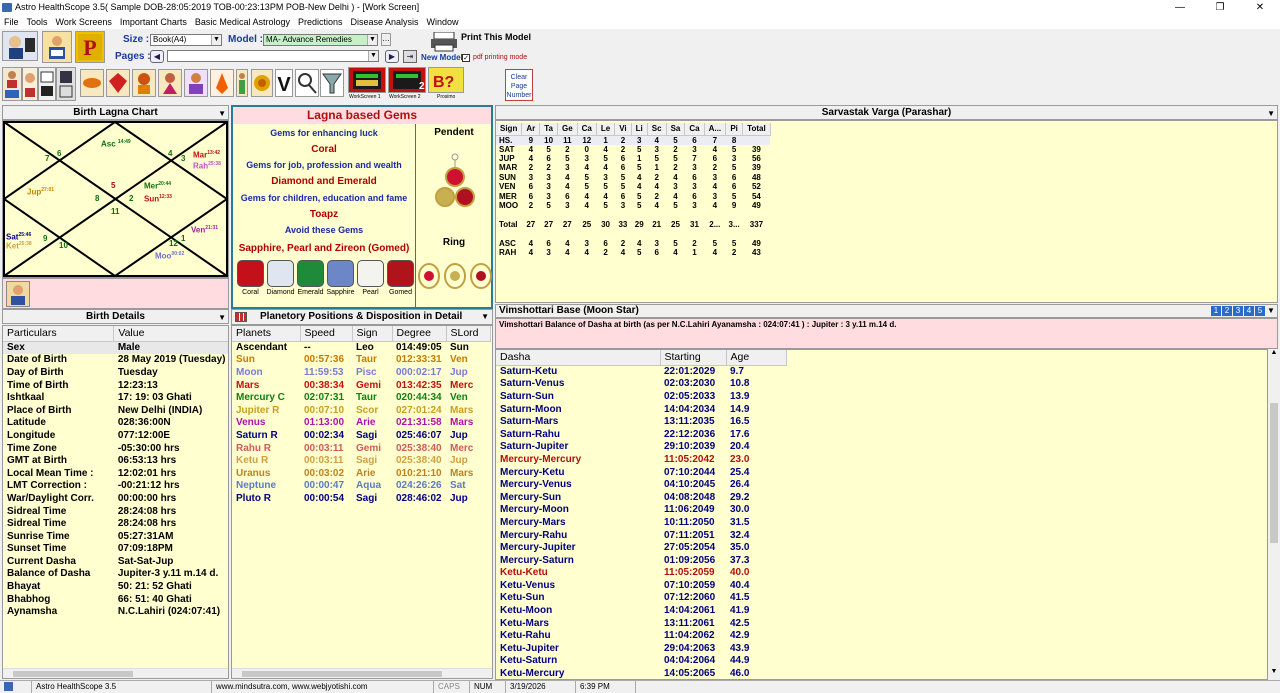 This screenshot has height=693, width=1280. I want to click on vimshottari-tab-2: 2, so click(1227, 311).